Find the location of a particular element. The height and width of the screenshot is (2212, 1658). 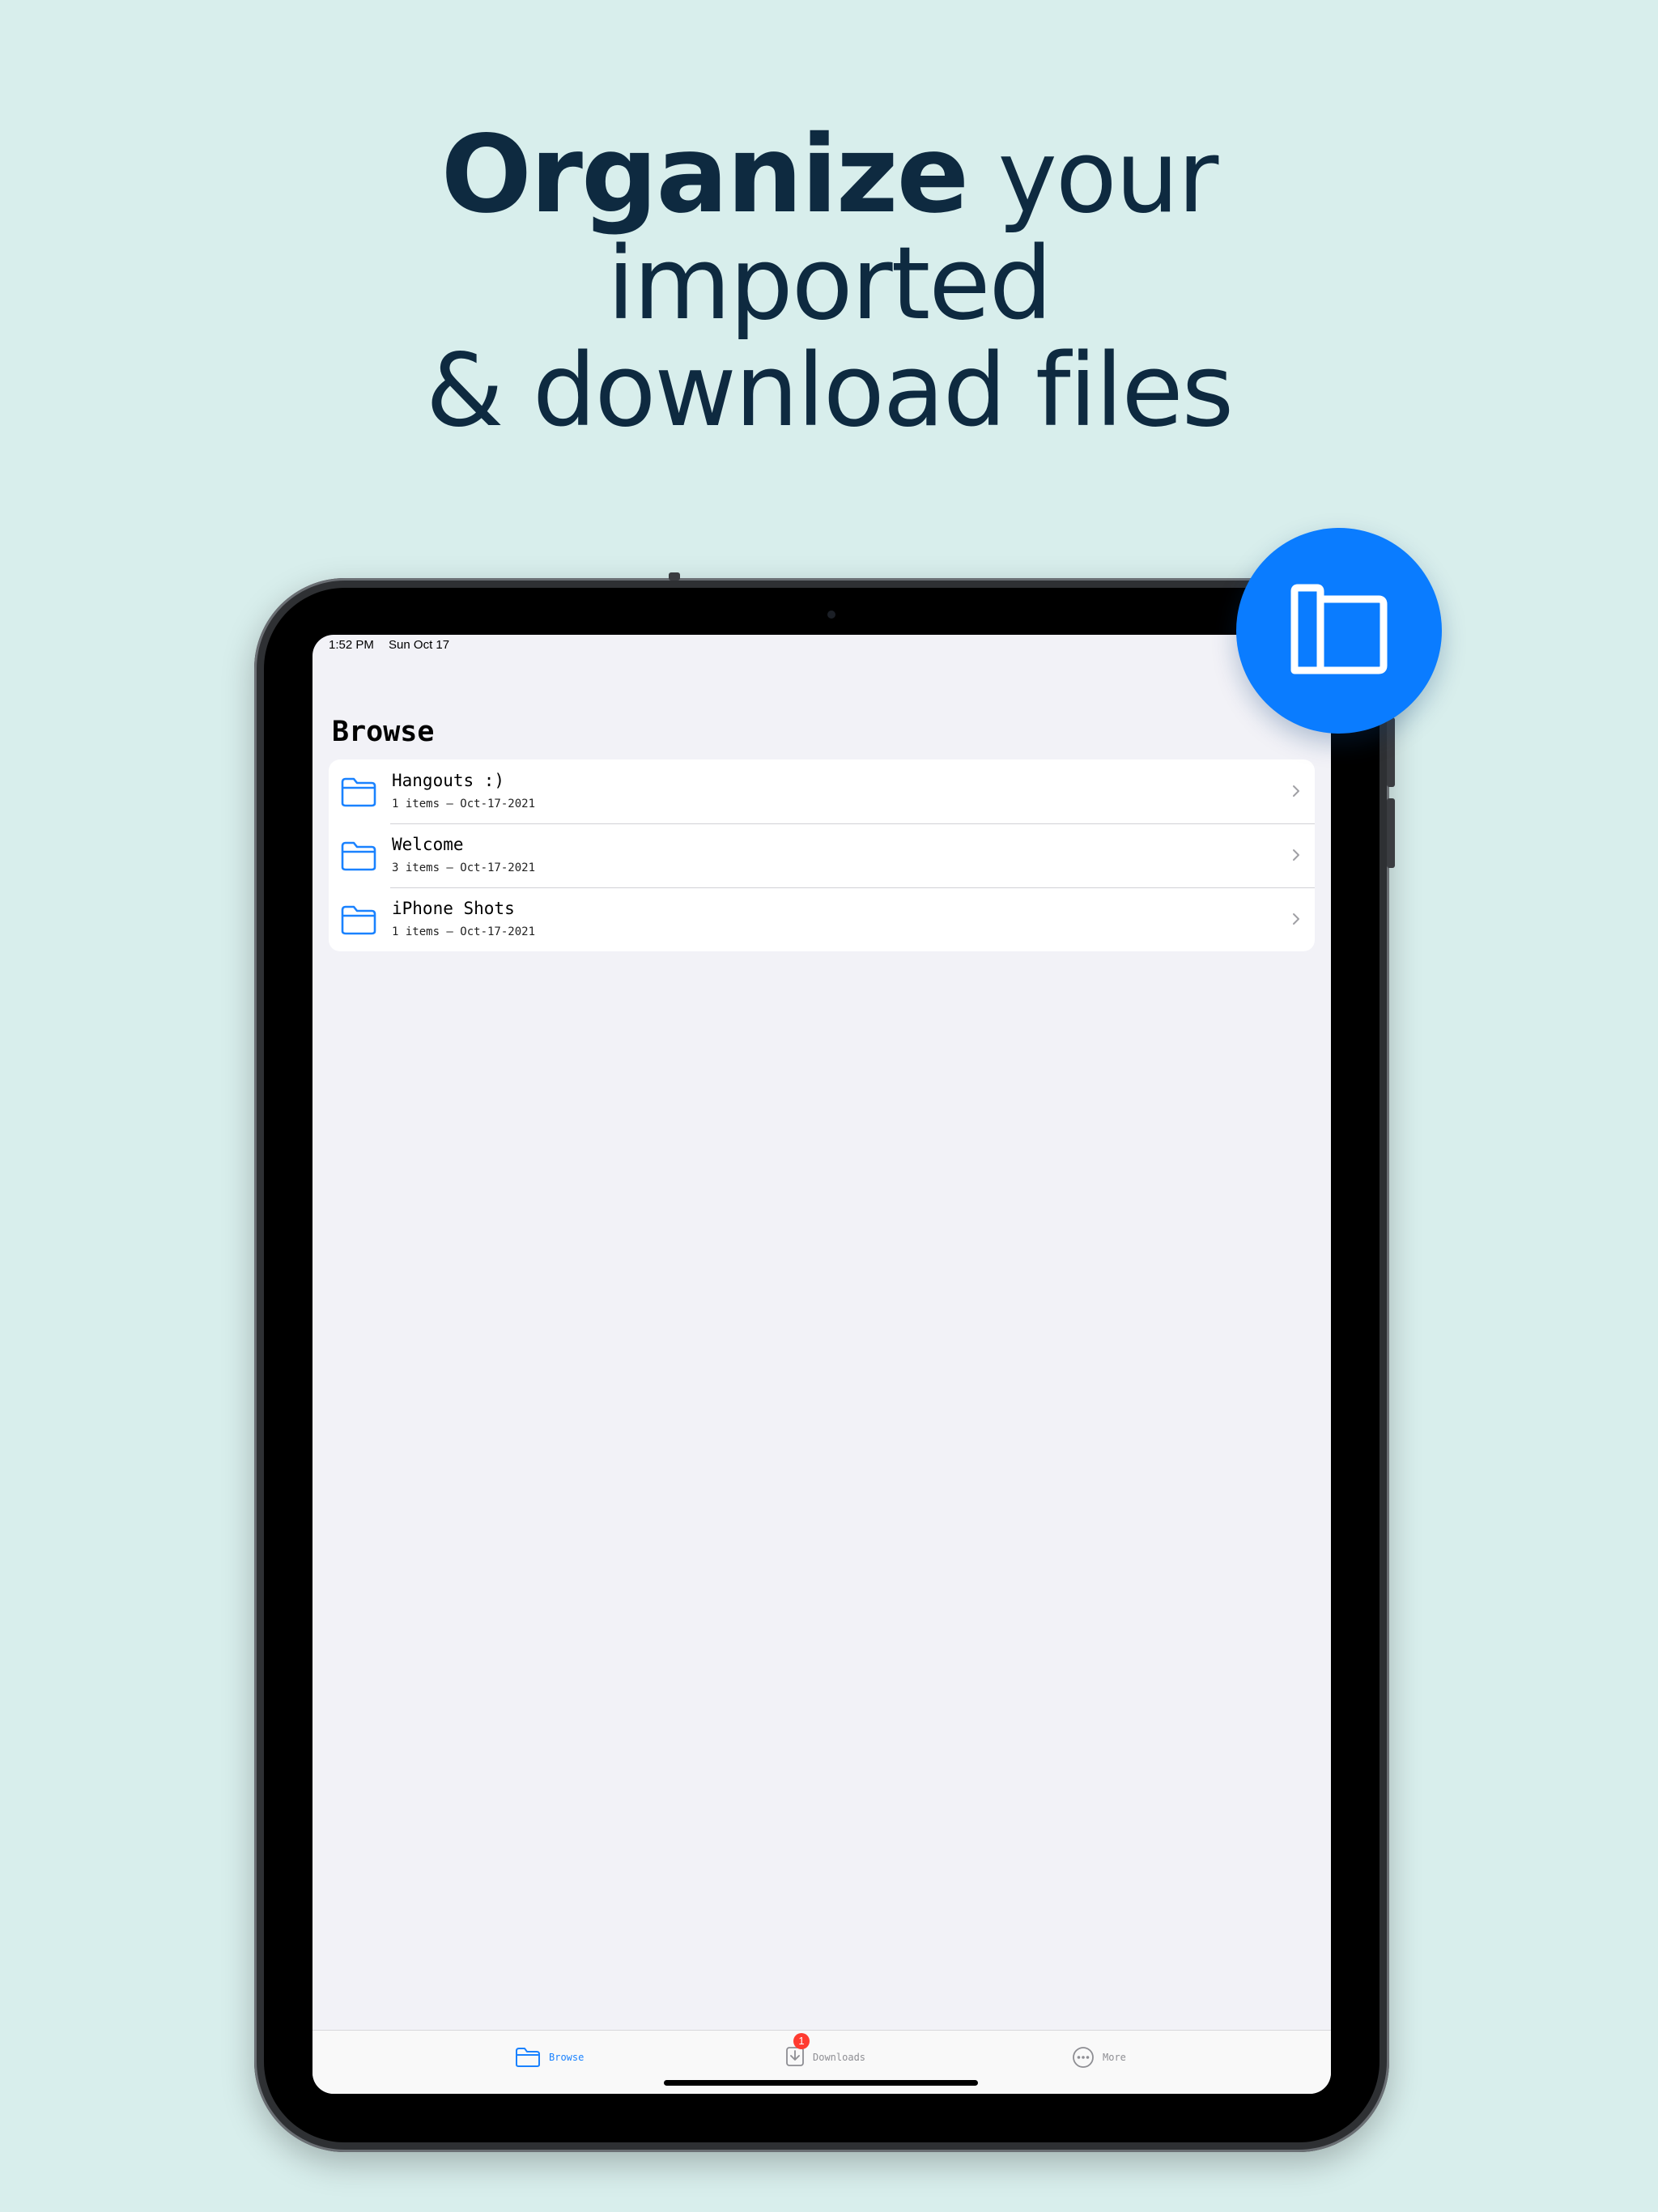

folders-stack-icon is located at coordinates (1339, 629).